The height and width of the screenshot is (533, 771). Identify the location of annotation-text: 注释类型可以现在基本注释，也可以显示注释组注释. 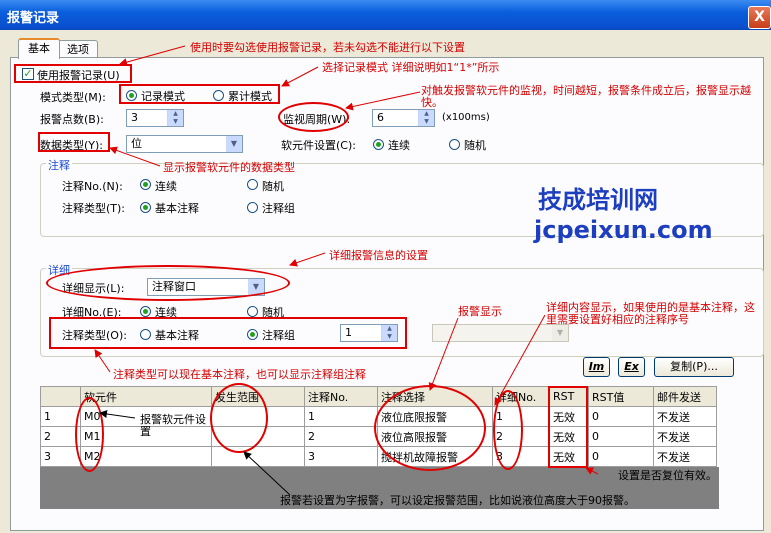
(239, 374).